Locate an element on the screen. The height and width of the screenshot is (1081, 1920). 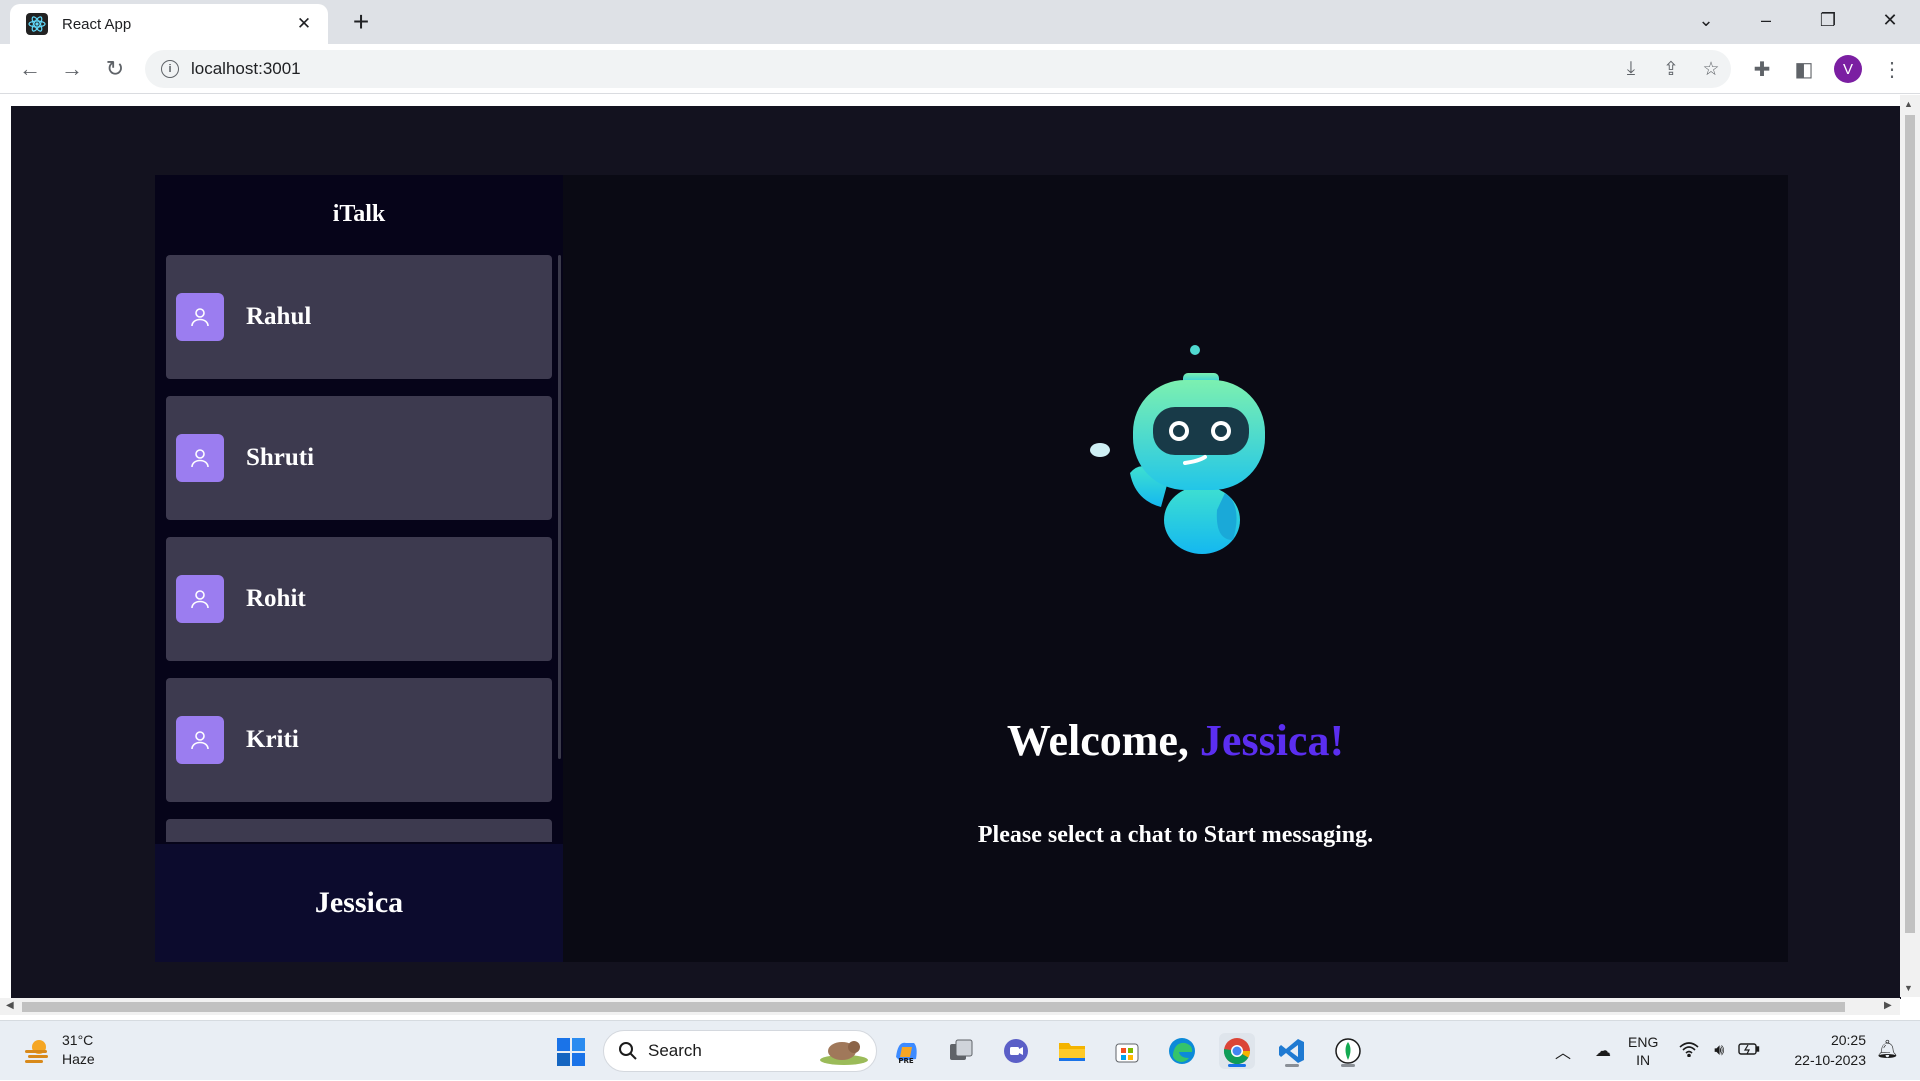
show-hidden-icons-chevron-icon: ︿ is located at coordinates (1563, 1051).